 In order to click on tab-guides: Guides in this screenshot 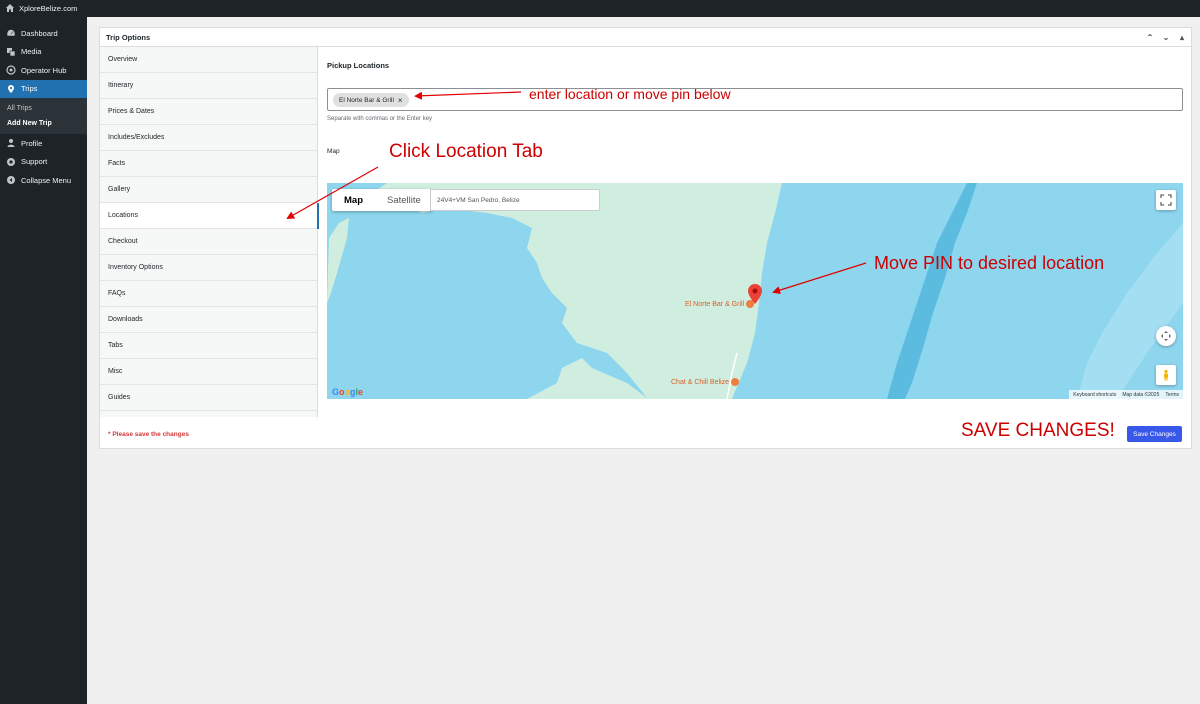, I will do `click(208, 398)`.